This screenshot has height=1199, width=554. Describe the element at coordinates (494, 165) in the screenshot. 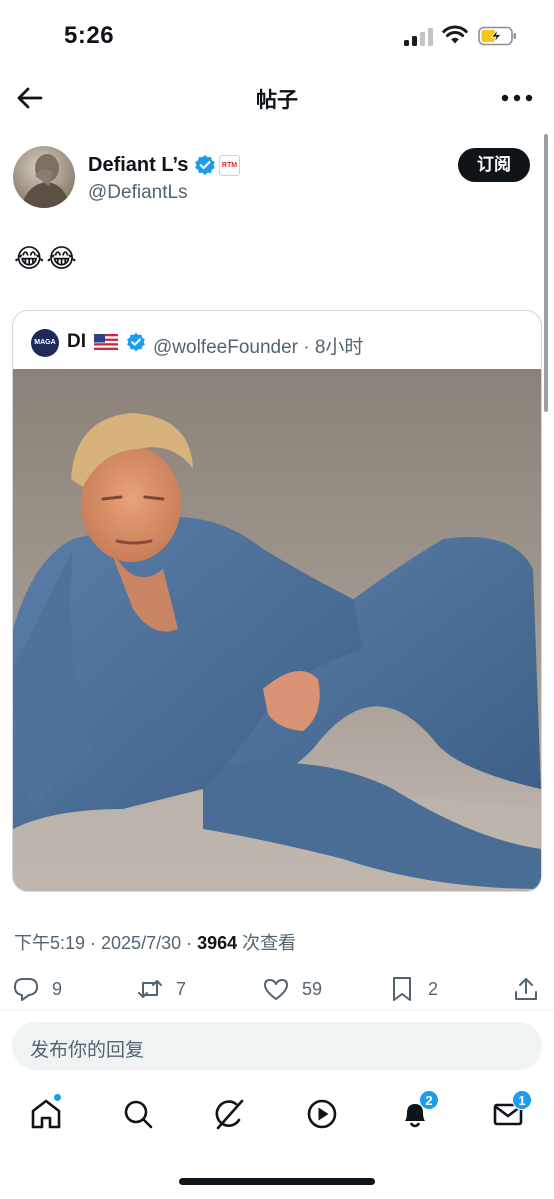

I see `subscribe-button: 订阅` at that location.